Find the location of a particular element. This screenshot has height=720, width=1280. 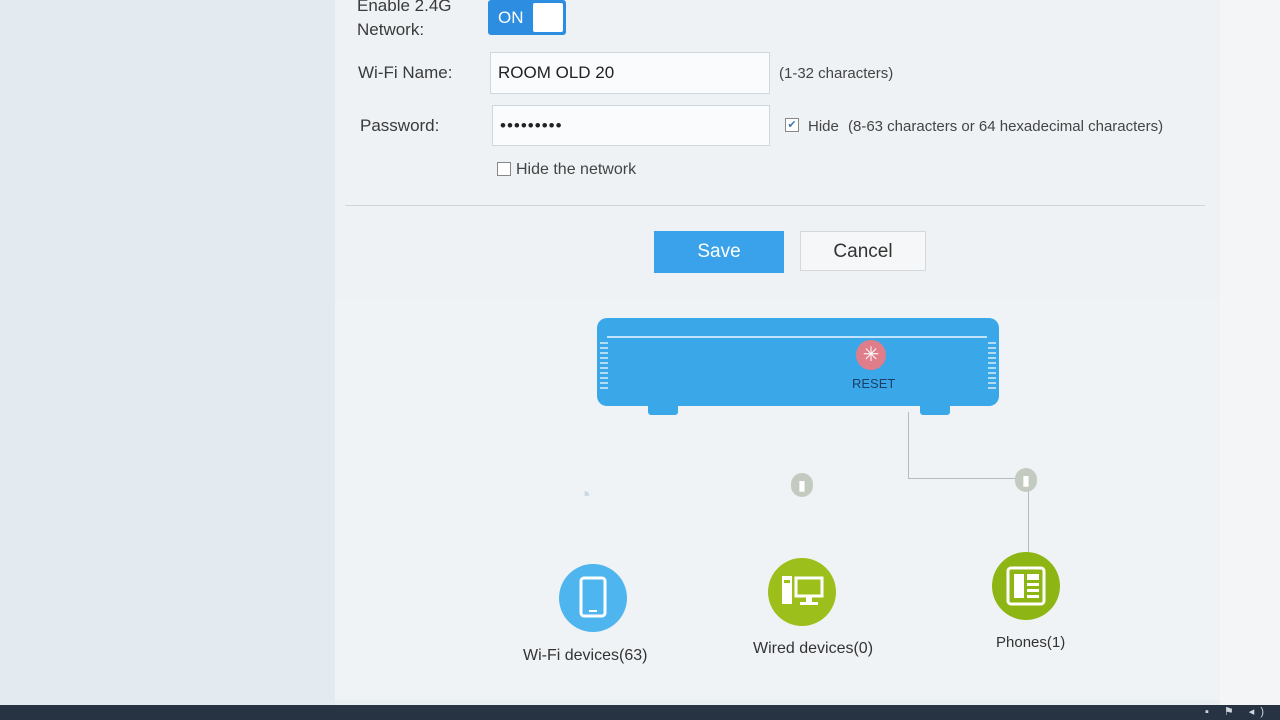

enable-network-label-line2: Network: is located at coordinates (391, 29).